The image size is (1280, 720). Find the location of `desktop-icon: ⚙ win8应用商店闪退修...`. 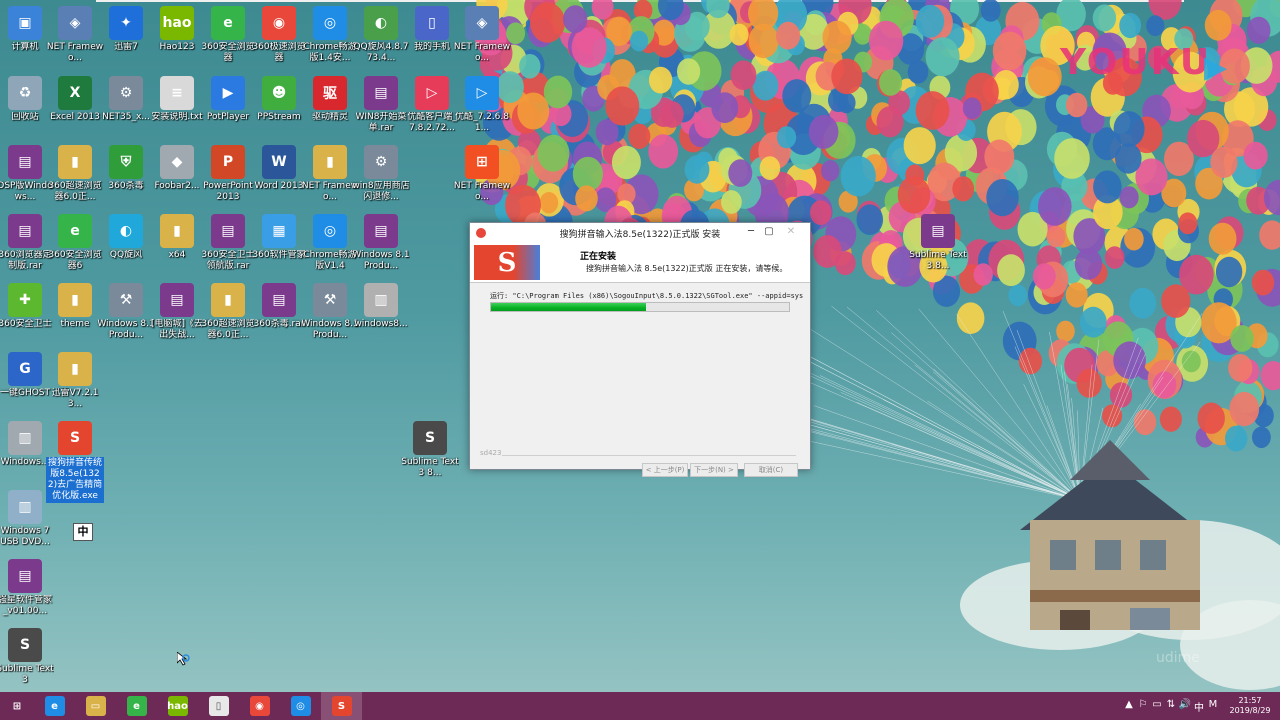

desktop-icon: ⚙ win8应用商店闪退修... is located at coordinates (381, 175).